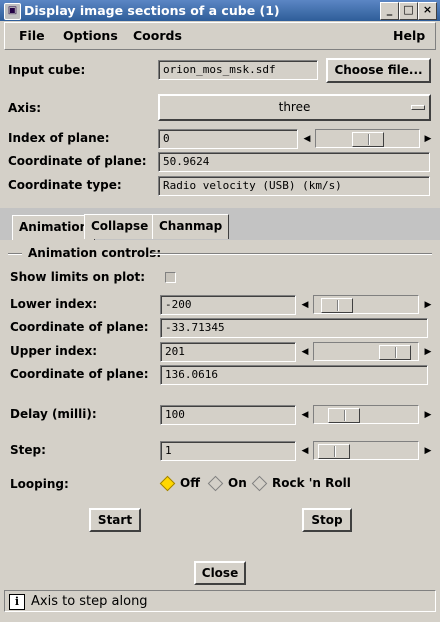 This screenshot has height=622, width=440. What do you see at coordinates (12, 11) in the screenshot?
I see `app-icon: ▣` at bounding box center [12, 11].